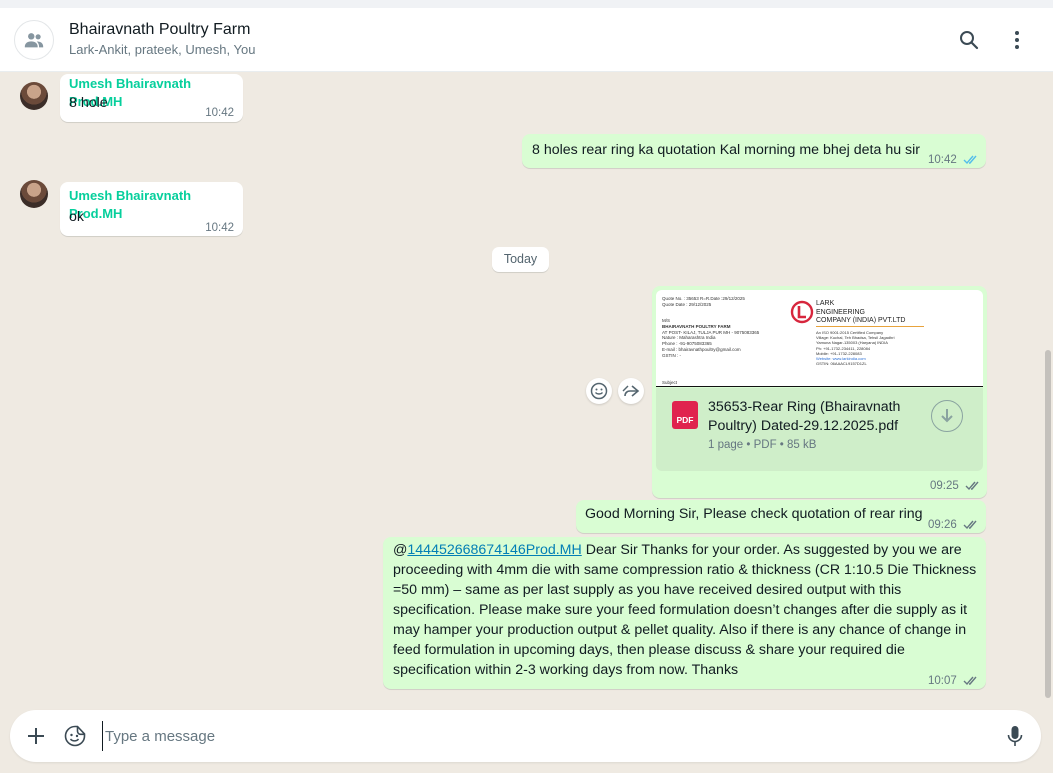 The width and height of the screenshot is (1053, 773). Describe the element at coordinates (162, 49) in the screenshot. I see `chat-participants: Lark-Ankit, prateek, Umesh, You` at that location.